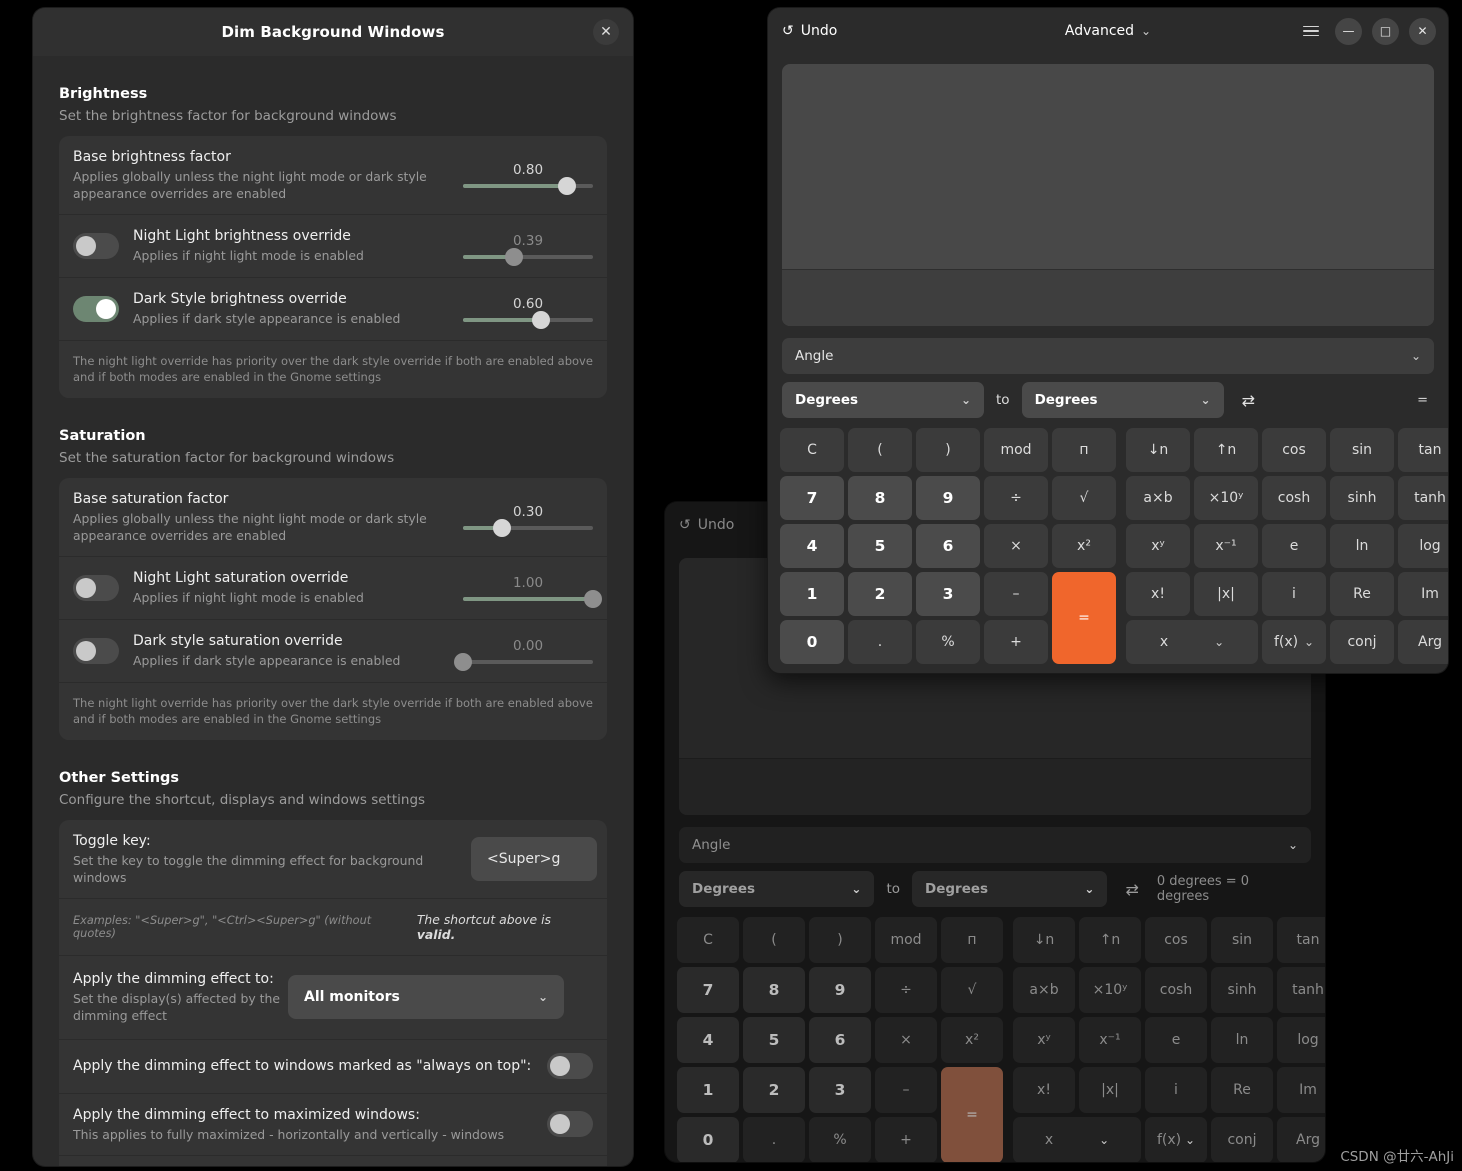  What do you see at coordinates (774, 1040) in the screenshot?
I see `key-5: 5` at bounding box center [774, 1040].